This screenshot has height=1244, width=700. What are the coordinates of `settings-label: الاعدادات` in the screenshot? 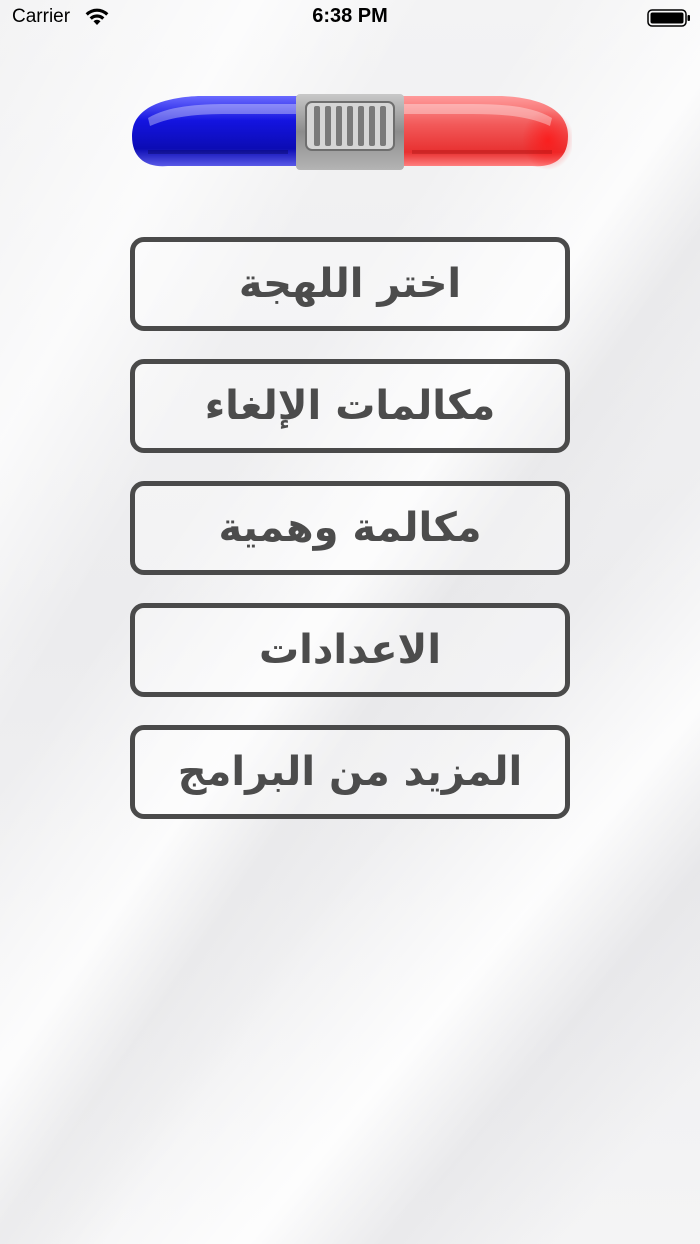 It's located at (350, 650).